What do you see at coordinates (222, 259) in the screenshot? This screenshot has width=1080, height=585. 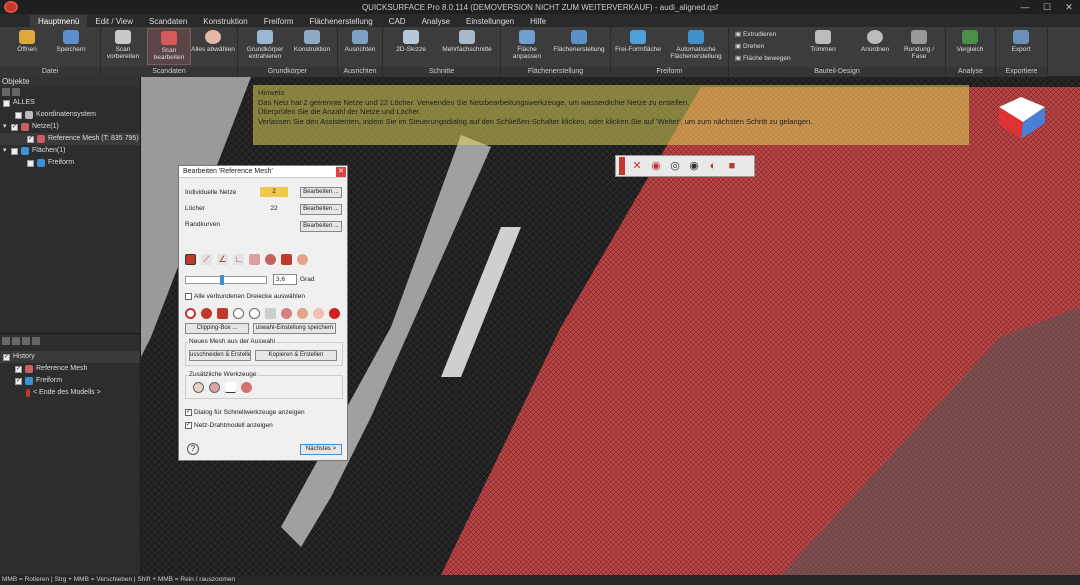 I see `pen-tool-icon: ∠` at bounding box center [222, 259].